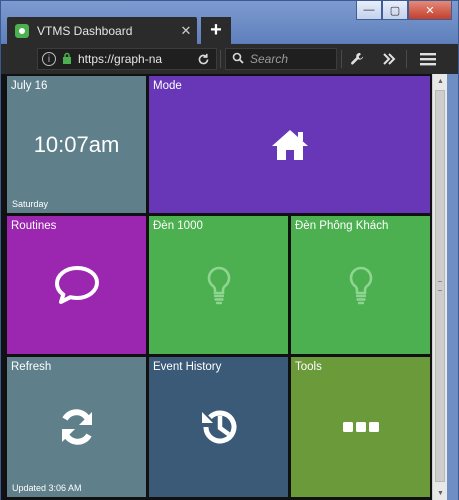 This screenshot has width=459, height=500. What do you see at coordinates (430, 10) in the screenshot?
I see `close-window-button: ✕` at bounding box center [430, 10].